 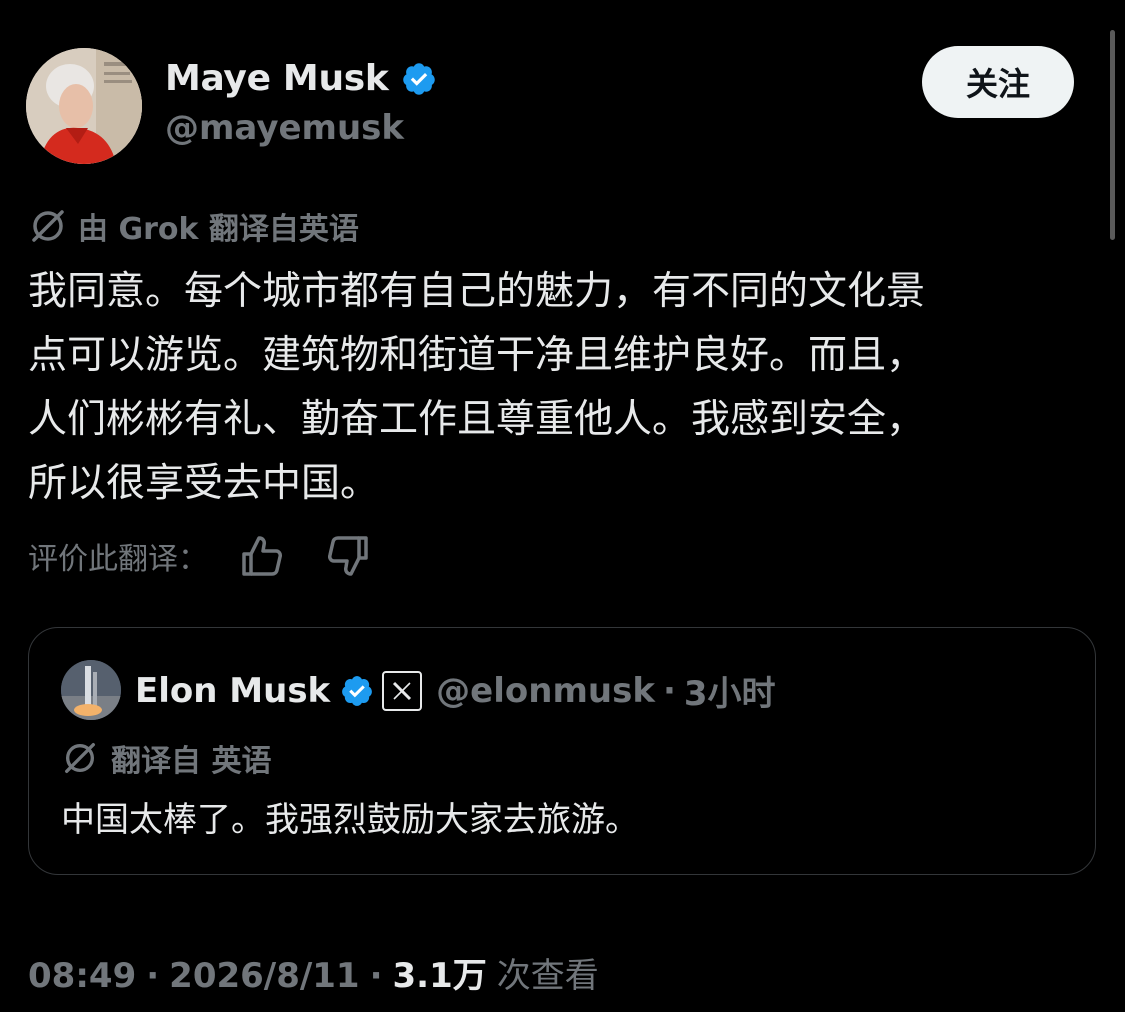 I want to click on follow-button: 关注, so click(x=998, y=82).